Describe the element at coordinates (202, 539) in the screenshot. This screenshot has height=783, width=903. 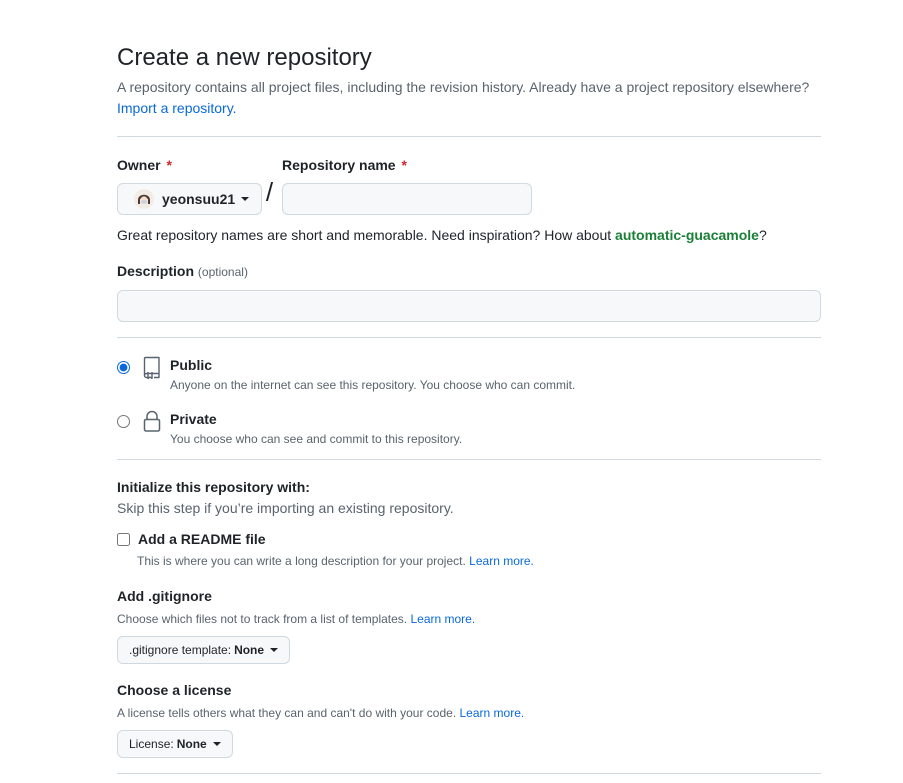
I see `readme-label: Add a README file` at that location.